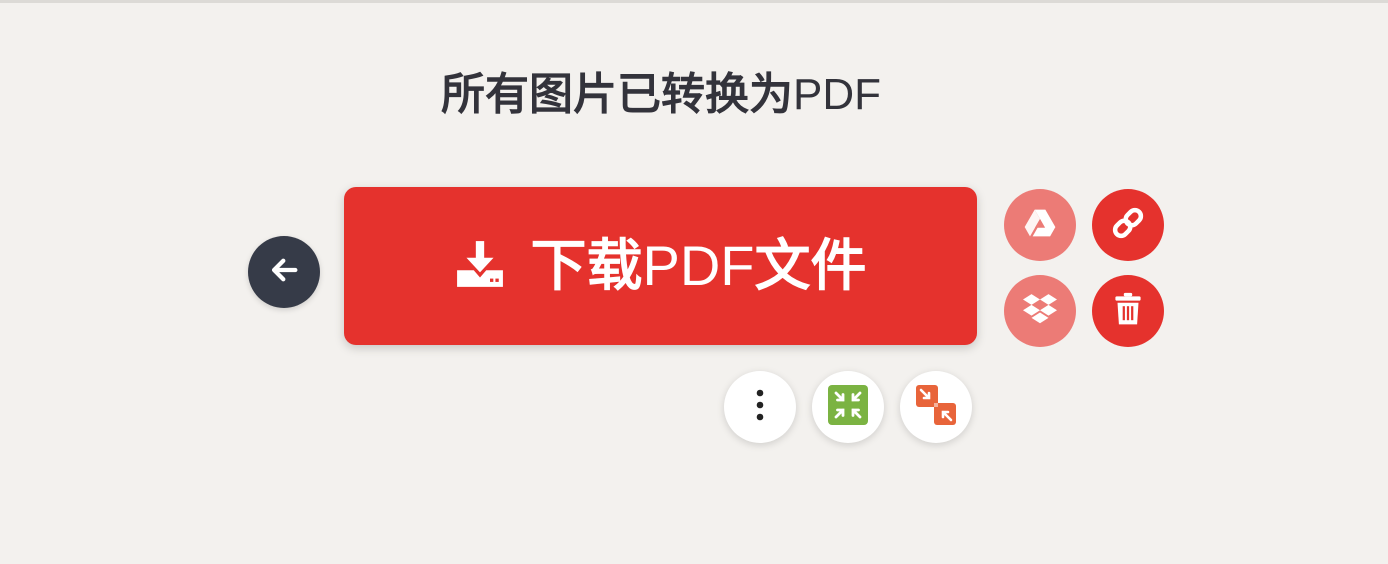 This screenshot has height=564, width=1388. I want to click on link-icon, so click(1128, 225).